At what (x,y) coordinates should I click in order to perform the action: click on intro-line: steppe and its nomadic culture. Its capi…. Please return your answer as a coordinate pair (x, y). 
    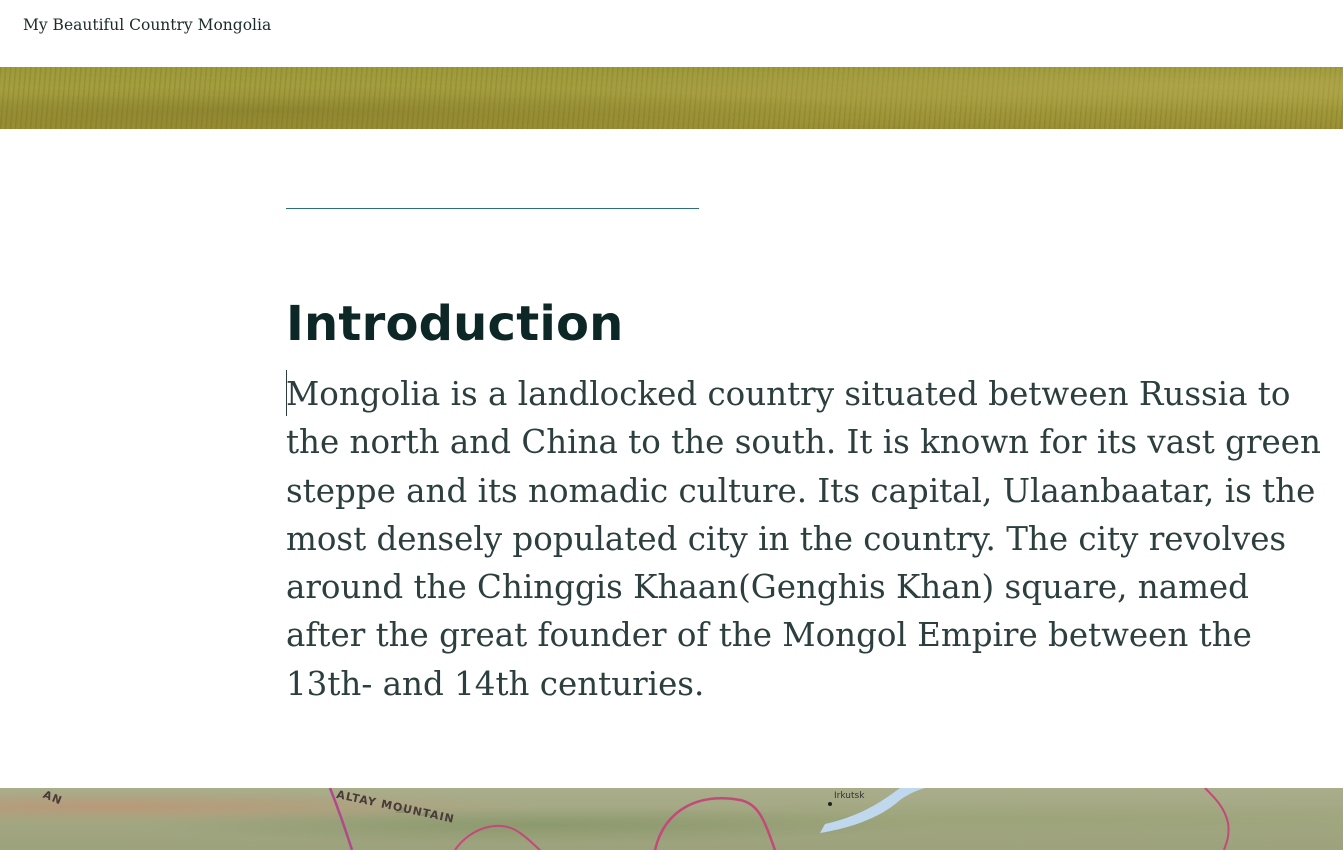
    Looking at the image, I should click on (801, 490).